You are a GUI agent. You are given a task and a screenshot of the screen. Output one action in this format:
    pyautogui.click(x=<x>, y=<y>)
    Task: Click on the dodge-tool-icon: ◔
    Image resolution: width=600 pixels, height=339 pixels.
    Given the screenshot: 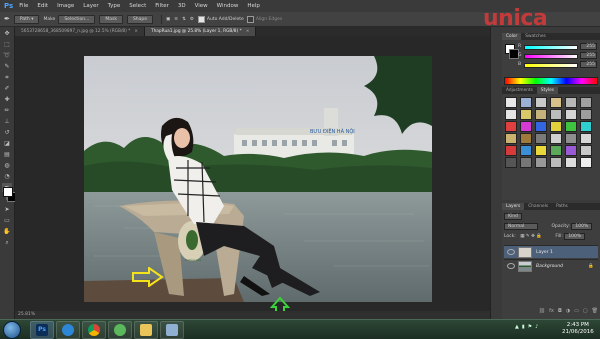 What is the action you would take?
    pyautogui.click(x=7, y=176)
    